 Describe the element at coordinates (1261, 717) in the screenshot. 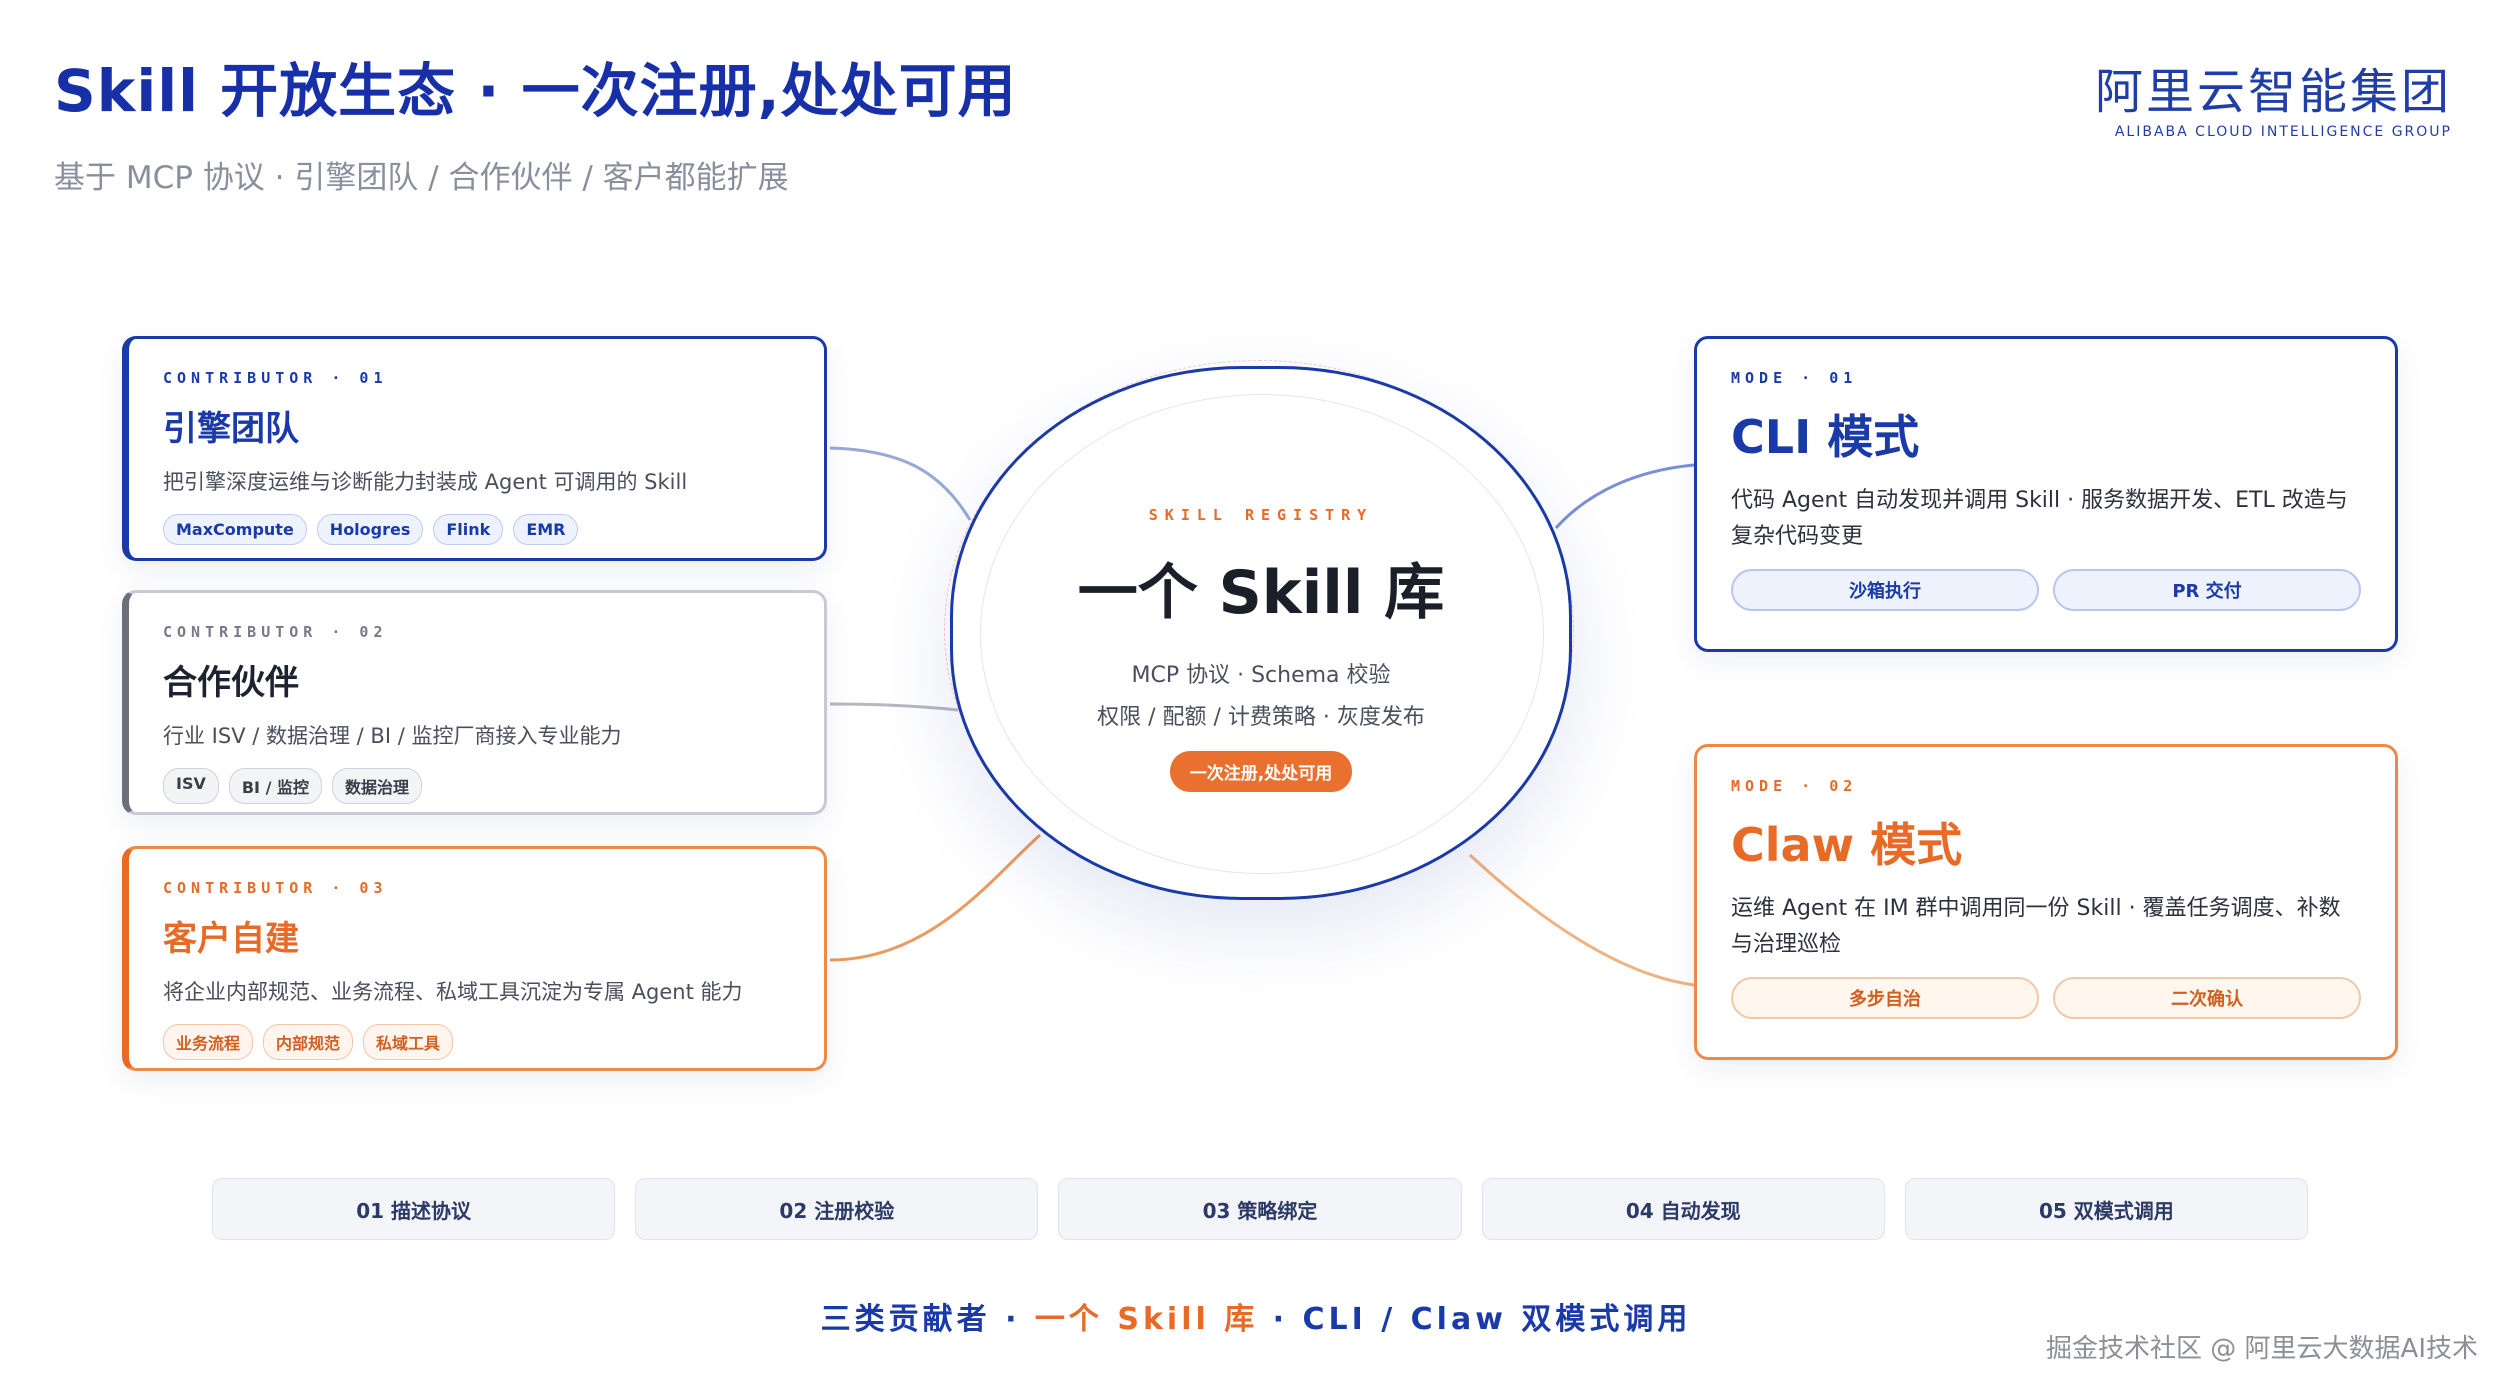

I see `hub-line-policy: 权限 / 配额 / 计费策略 · 灰度发布` at that location.